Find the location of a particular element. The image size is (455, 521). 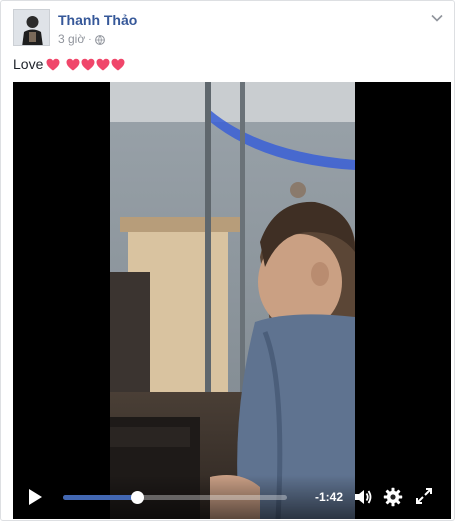

post-message: Love is located at coordinates (69, 64).